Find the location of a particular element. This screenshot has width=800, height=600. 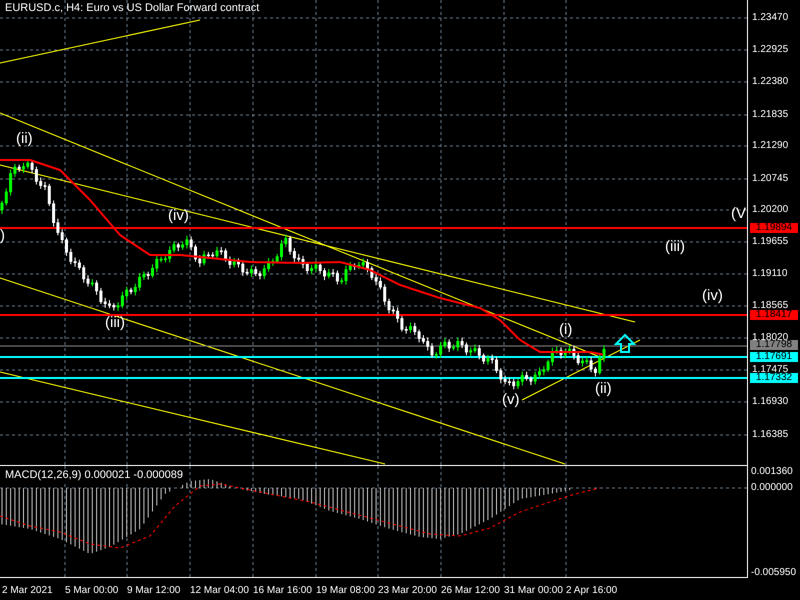

macd-axis-label: 0.000000 is located at coordinates (772, 488).